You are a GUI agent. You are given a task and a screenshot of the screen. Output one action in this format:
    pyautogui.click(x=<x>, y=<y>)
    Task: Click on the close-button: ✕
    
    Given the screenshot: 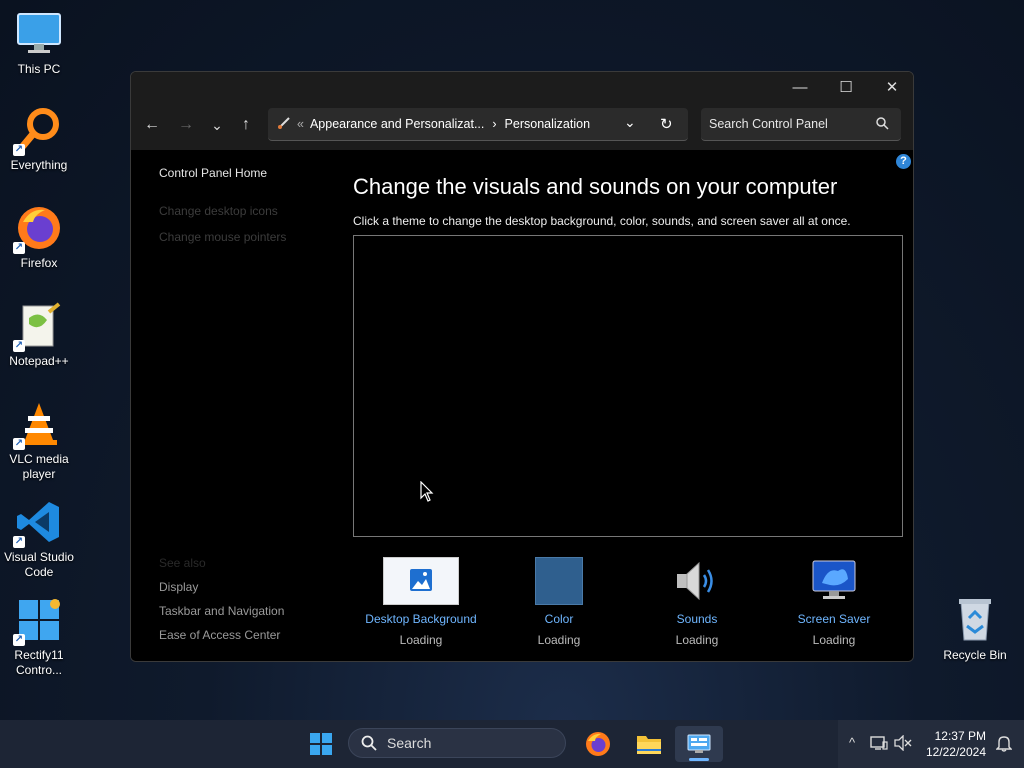 What is the action you would take?
    pyautogui.click(x=891, y=87)
    